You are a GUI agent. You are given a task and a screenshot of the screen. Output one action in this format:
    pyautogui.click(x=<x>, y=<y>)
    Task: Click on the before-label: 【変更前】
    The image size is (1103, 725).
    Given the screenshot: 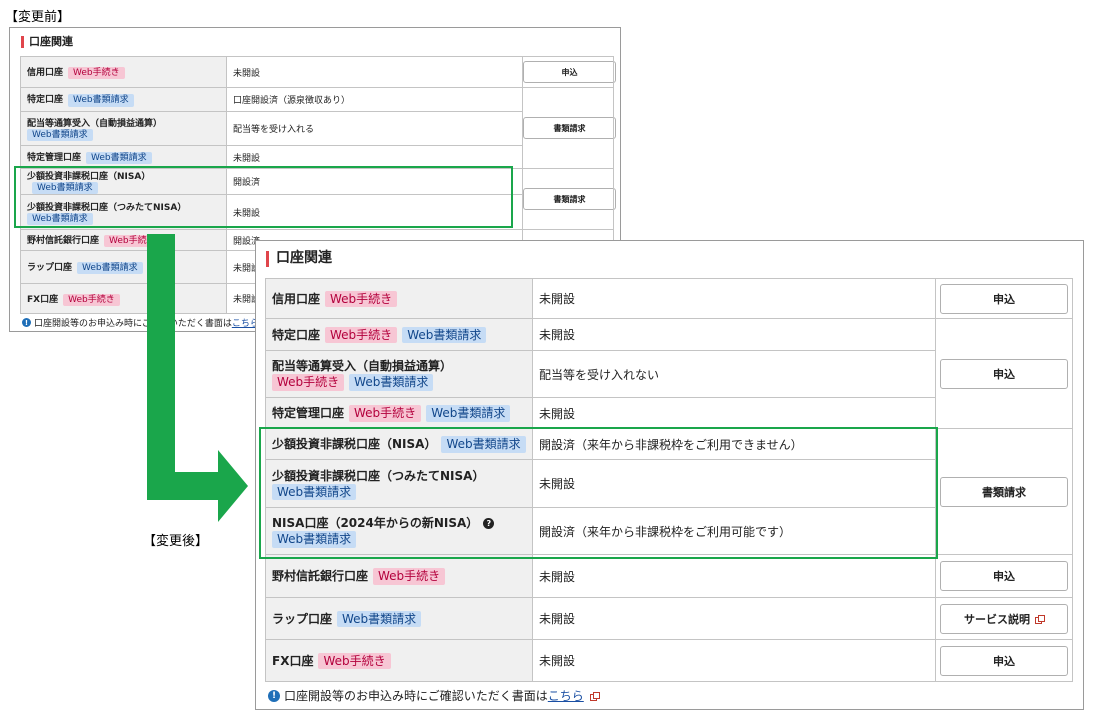 What is the action you would take?
    pyautogui.click(x=38, y=17)
    